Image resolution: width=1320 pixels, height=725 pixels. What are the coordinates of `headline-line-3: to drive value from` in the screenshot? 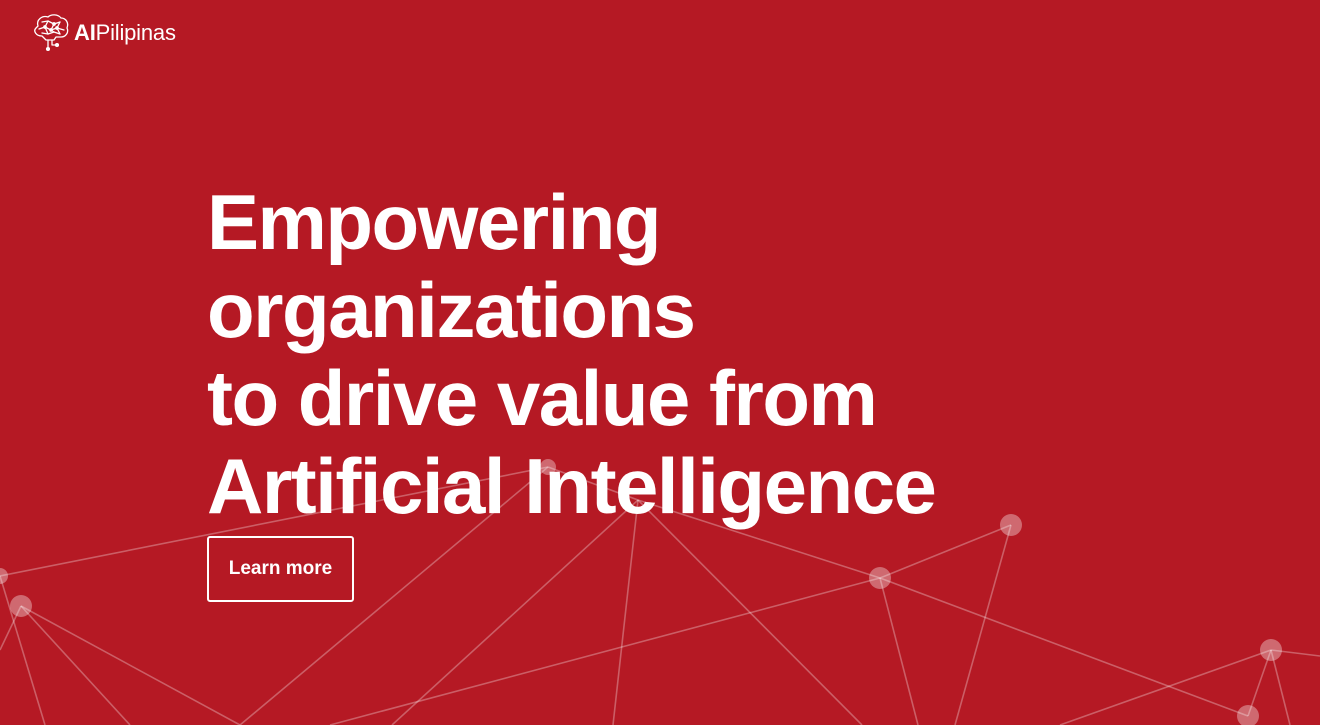 It's located at (542, 398).